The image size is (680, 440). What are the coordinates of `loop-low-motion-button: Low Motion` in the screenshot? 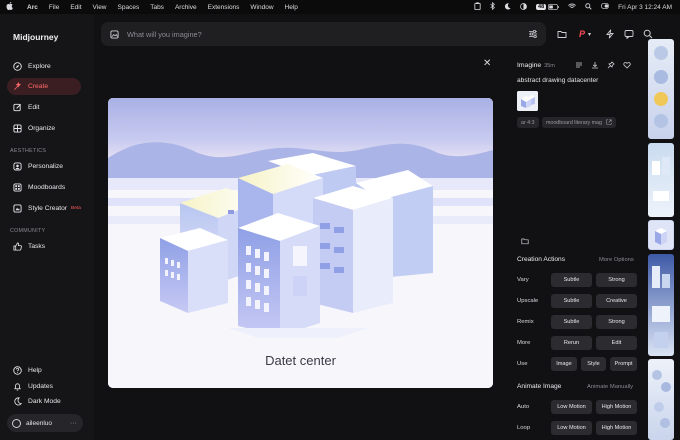 It's located at (571, 428).